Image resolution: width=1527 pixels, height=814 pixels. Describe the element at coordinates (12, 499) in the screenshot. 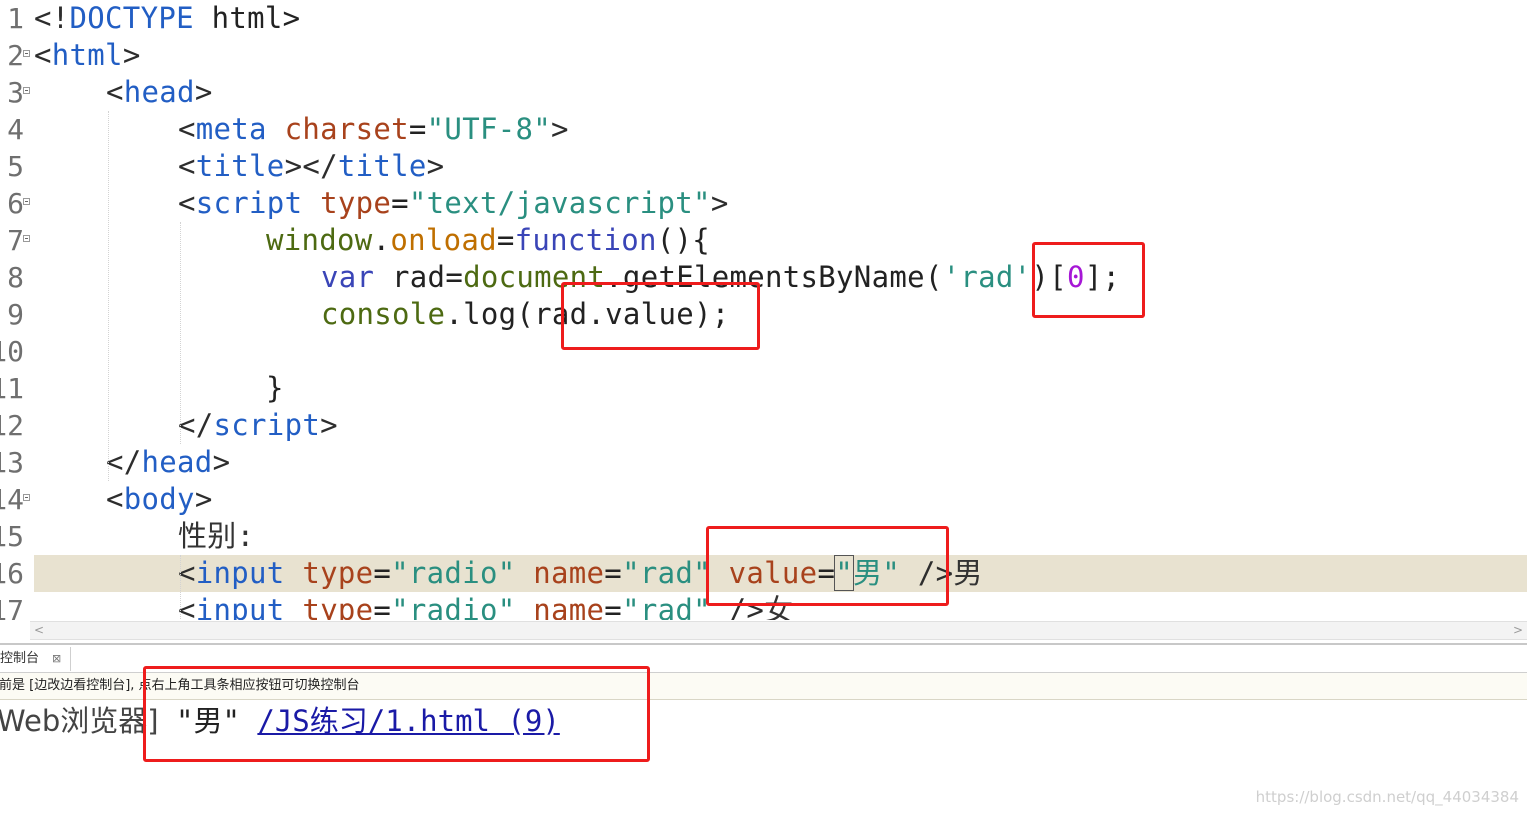

I see `line-number: 14` at that location.